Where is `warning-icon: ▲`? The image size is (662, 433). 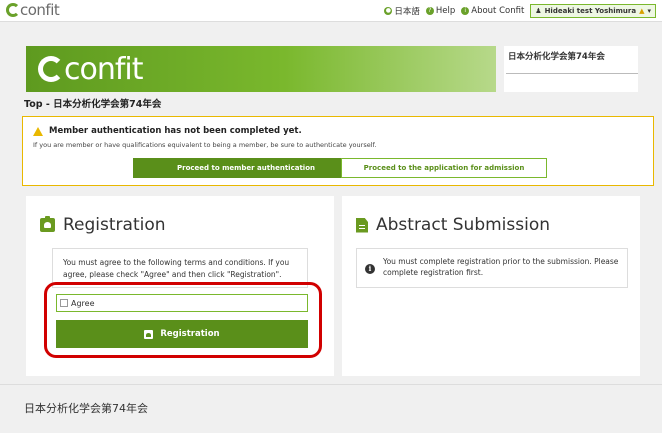 warning-icon: ▲ is located at coordinates (642, 11).